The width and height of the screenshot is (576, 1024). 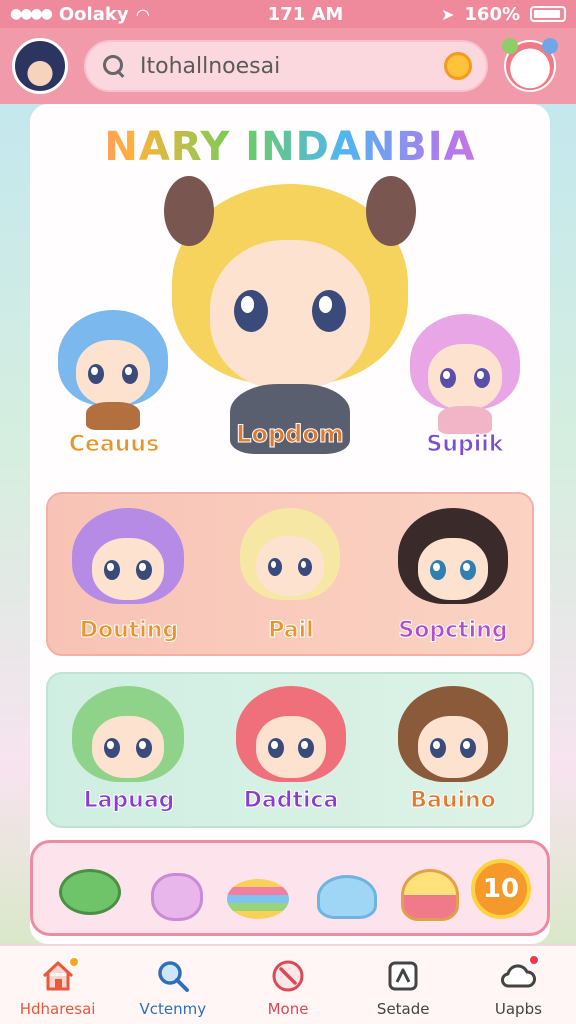 What do you see at coordinates (346, 890) in the screenshot?
I see `blue-slime-sticker` at bounding box center [346, 890].